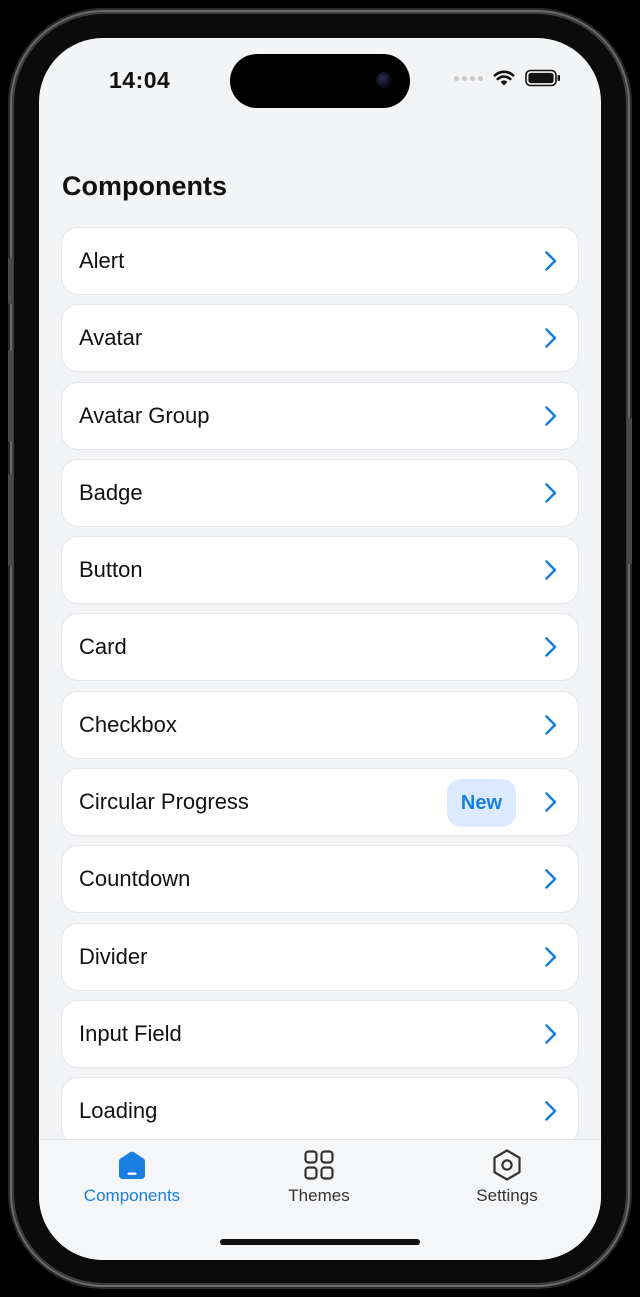 The height and width of the screenshot is (1297, 640). Describe the element at coordinates (320, 338) in the screenshot. I see `list-item-avatar: Avatar` at that location.